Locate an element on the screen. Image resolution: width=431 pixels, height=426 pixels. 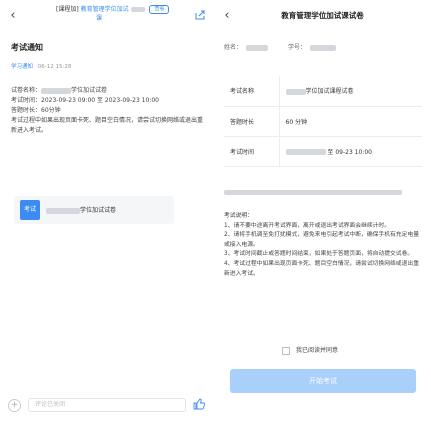
notice-header-link-tail: 课 is located at coordinates (99, 18).